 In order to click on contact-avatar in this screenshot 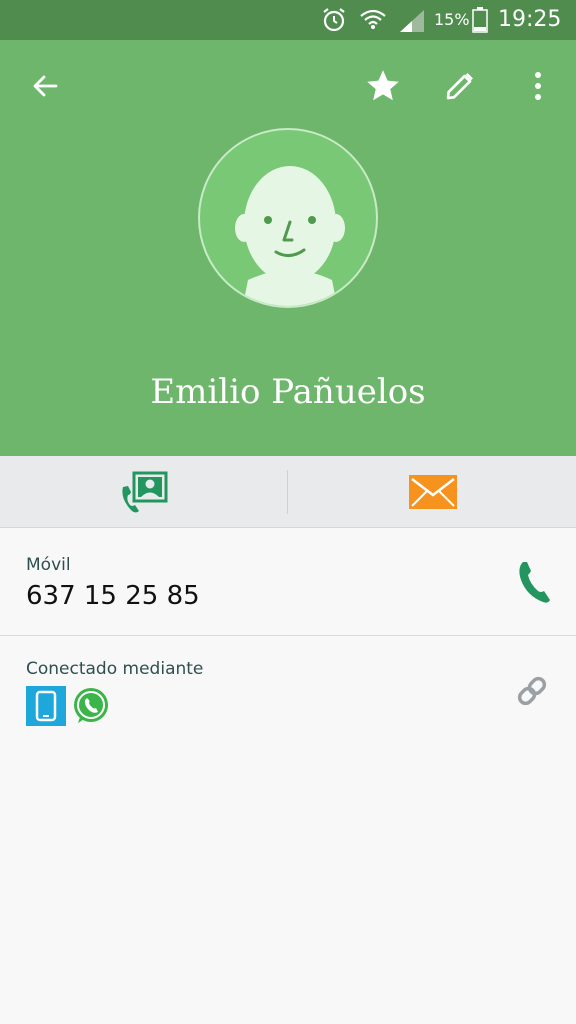, I will do `click(288, 218)`.